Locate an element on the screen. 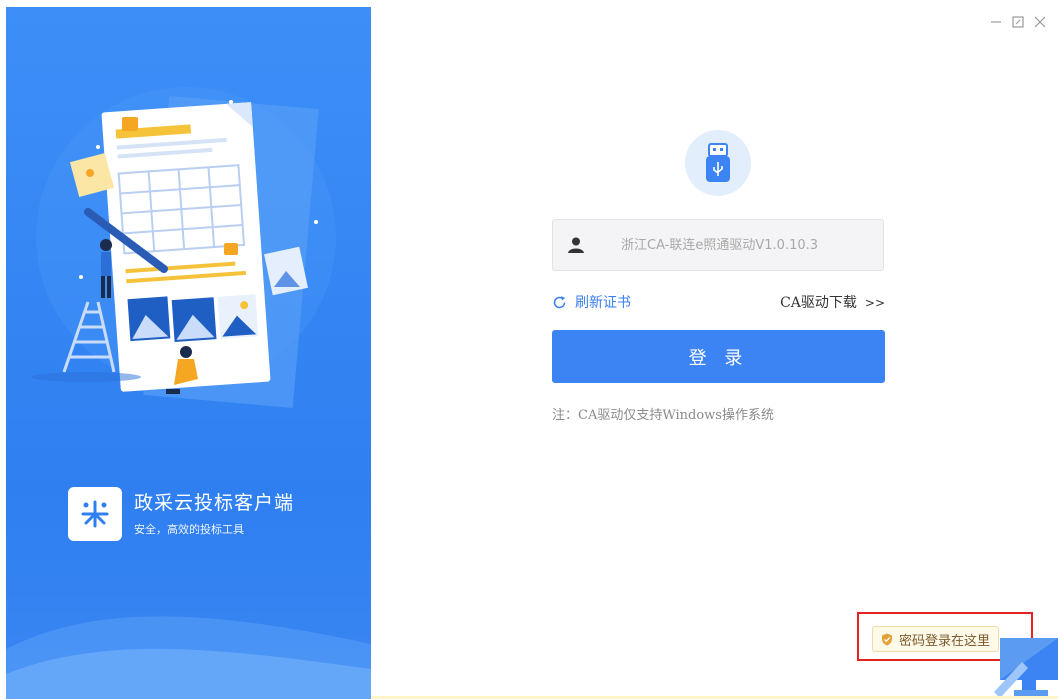  usb-key-badge is located at coordinates (718, 163).